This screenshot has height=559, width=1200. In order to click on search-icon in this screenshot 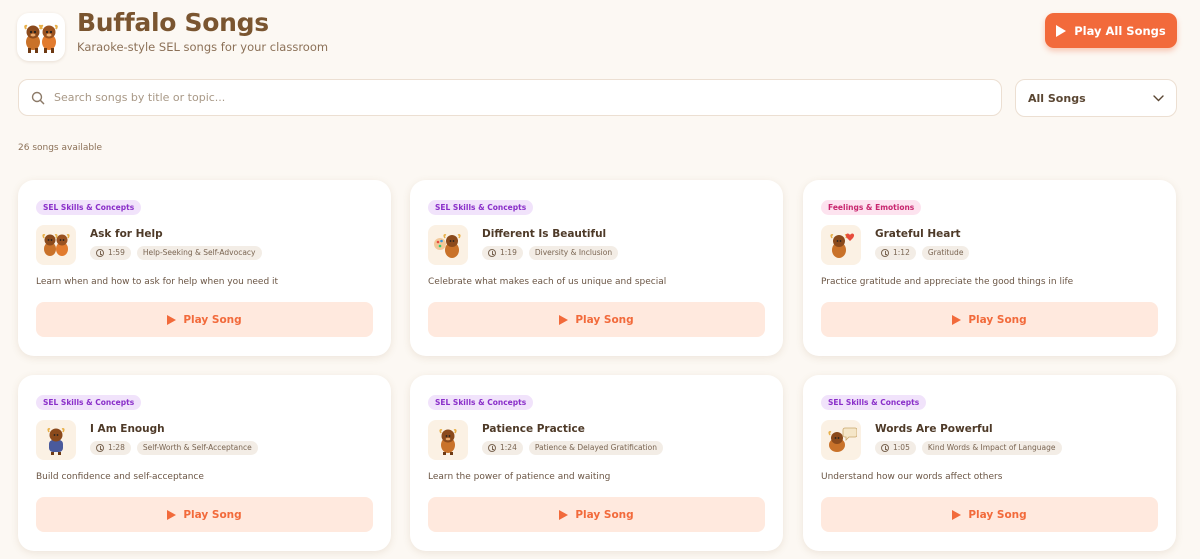, I will do `click(38, 97)`.